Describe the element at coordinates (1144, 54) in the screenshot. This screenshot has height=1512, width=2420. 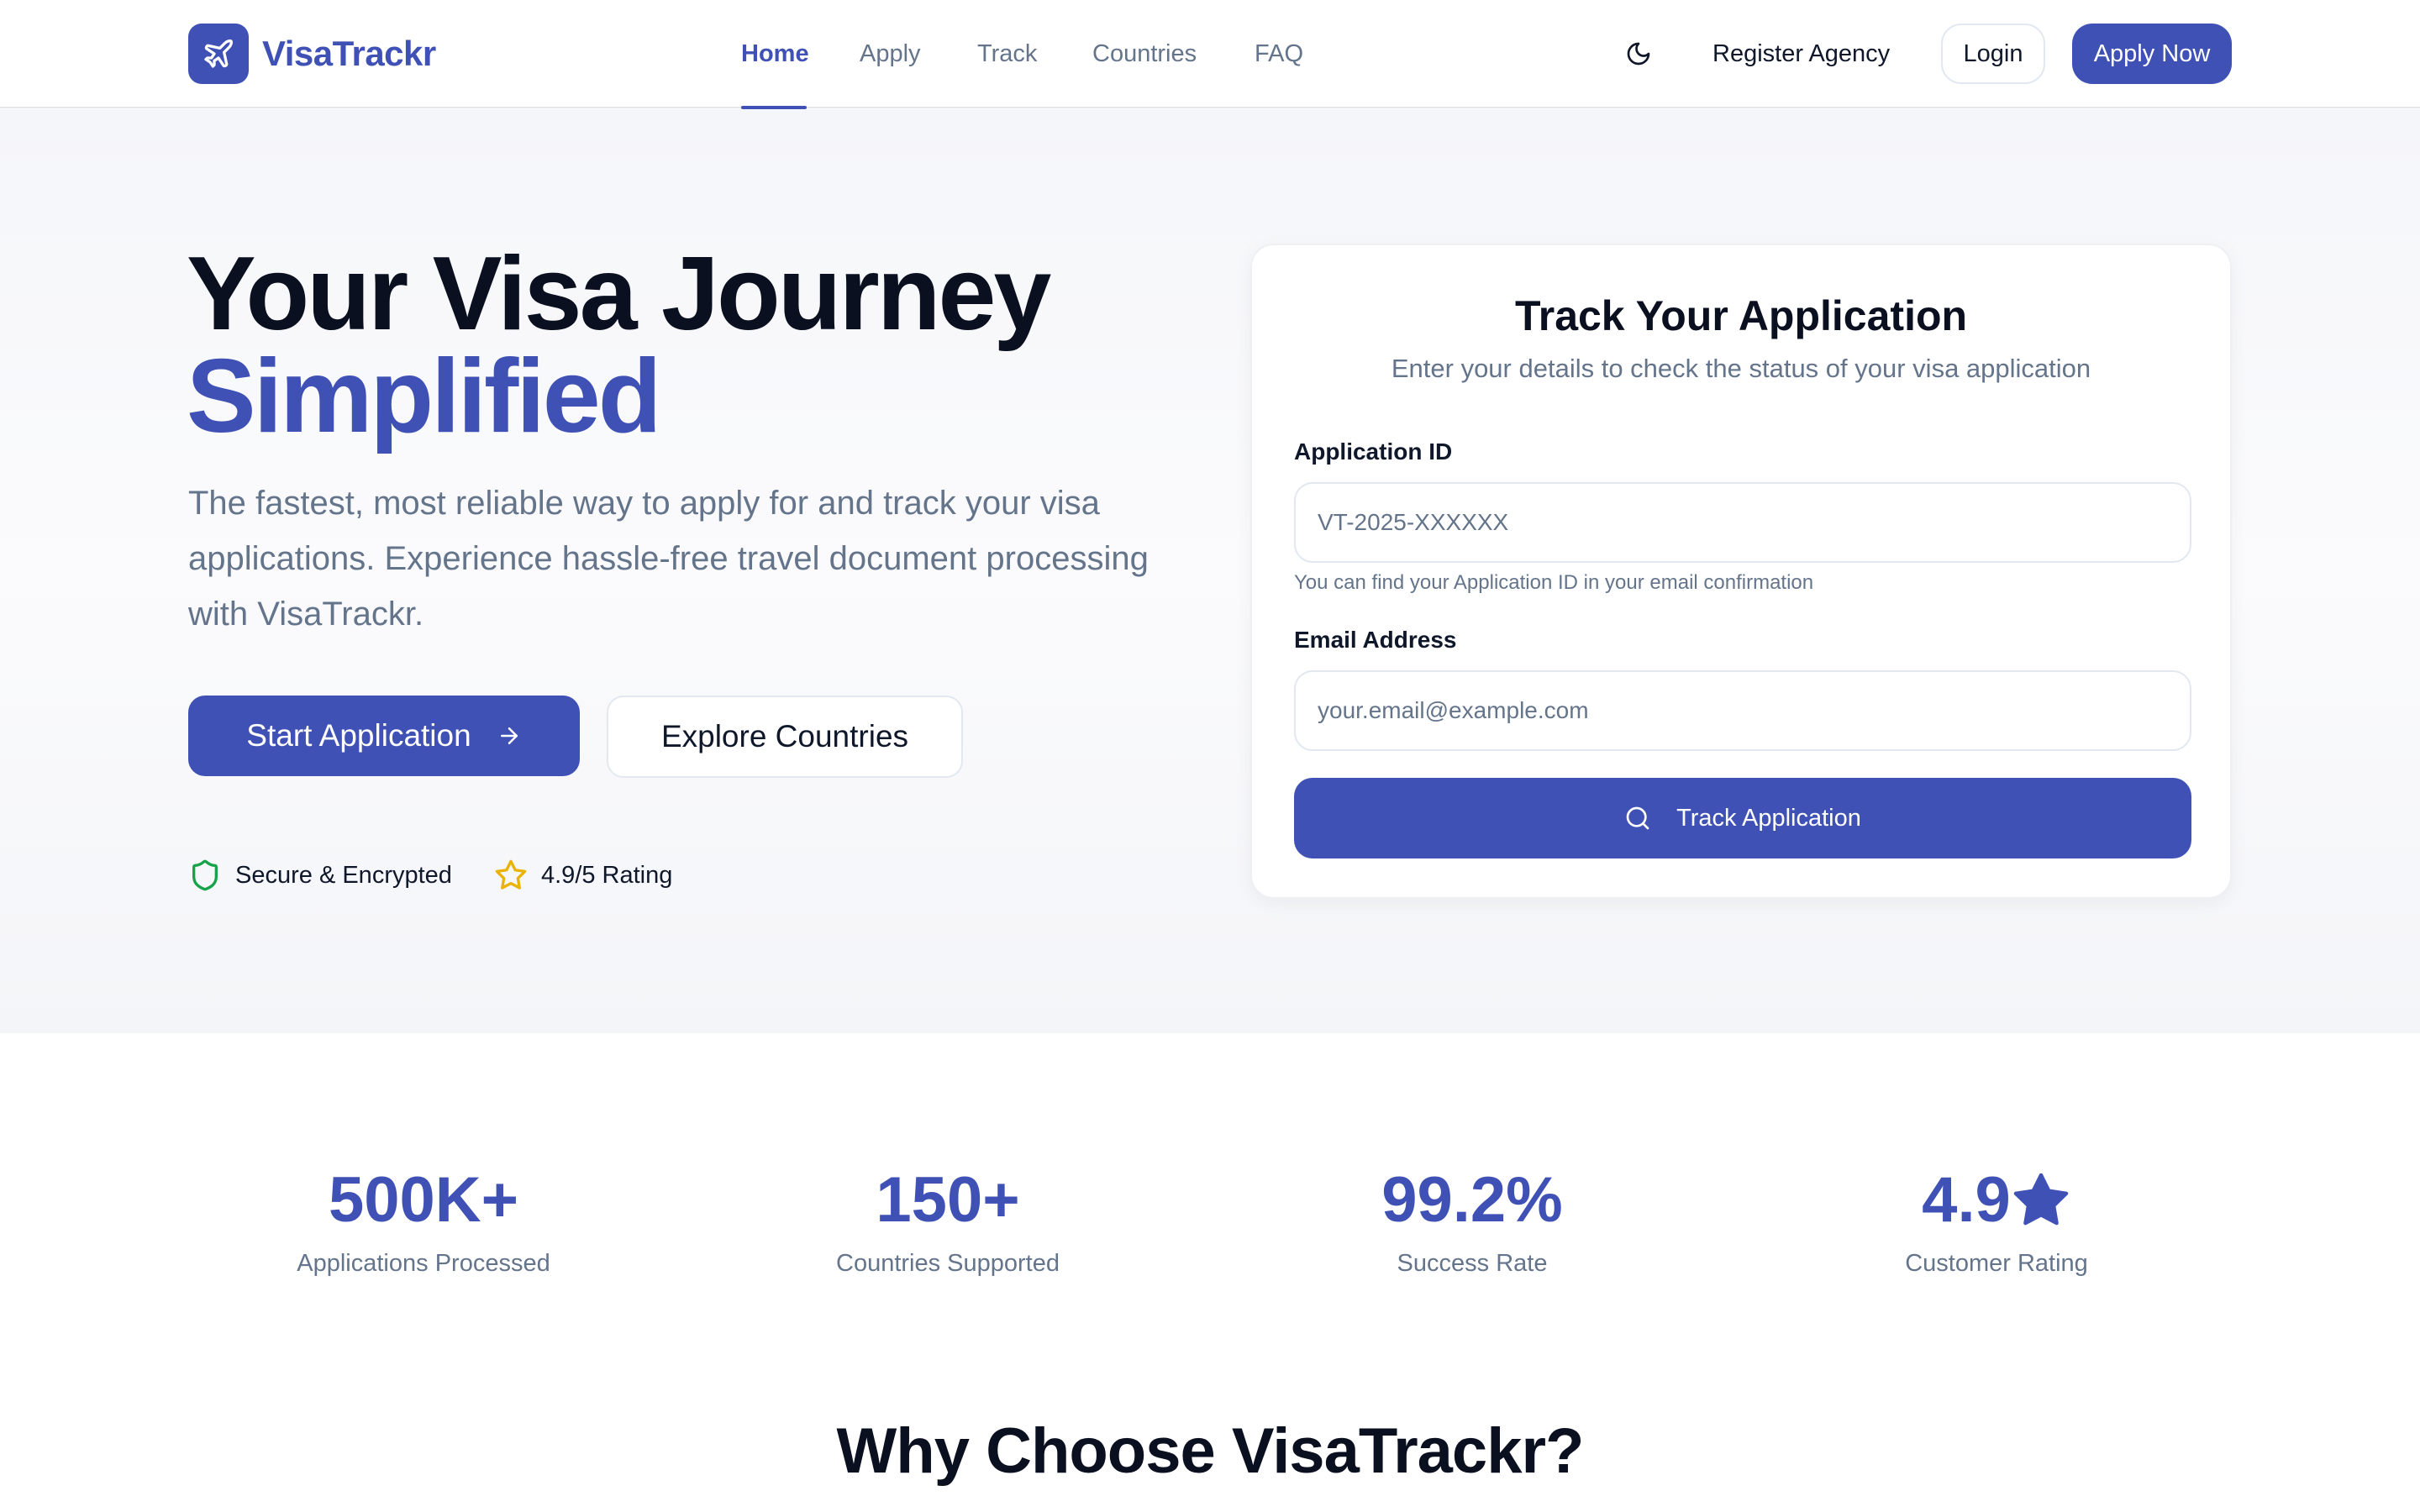
I see `nav-countries: Countries` at that location.